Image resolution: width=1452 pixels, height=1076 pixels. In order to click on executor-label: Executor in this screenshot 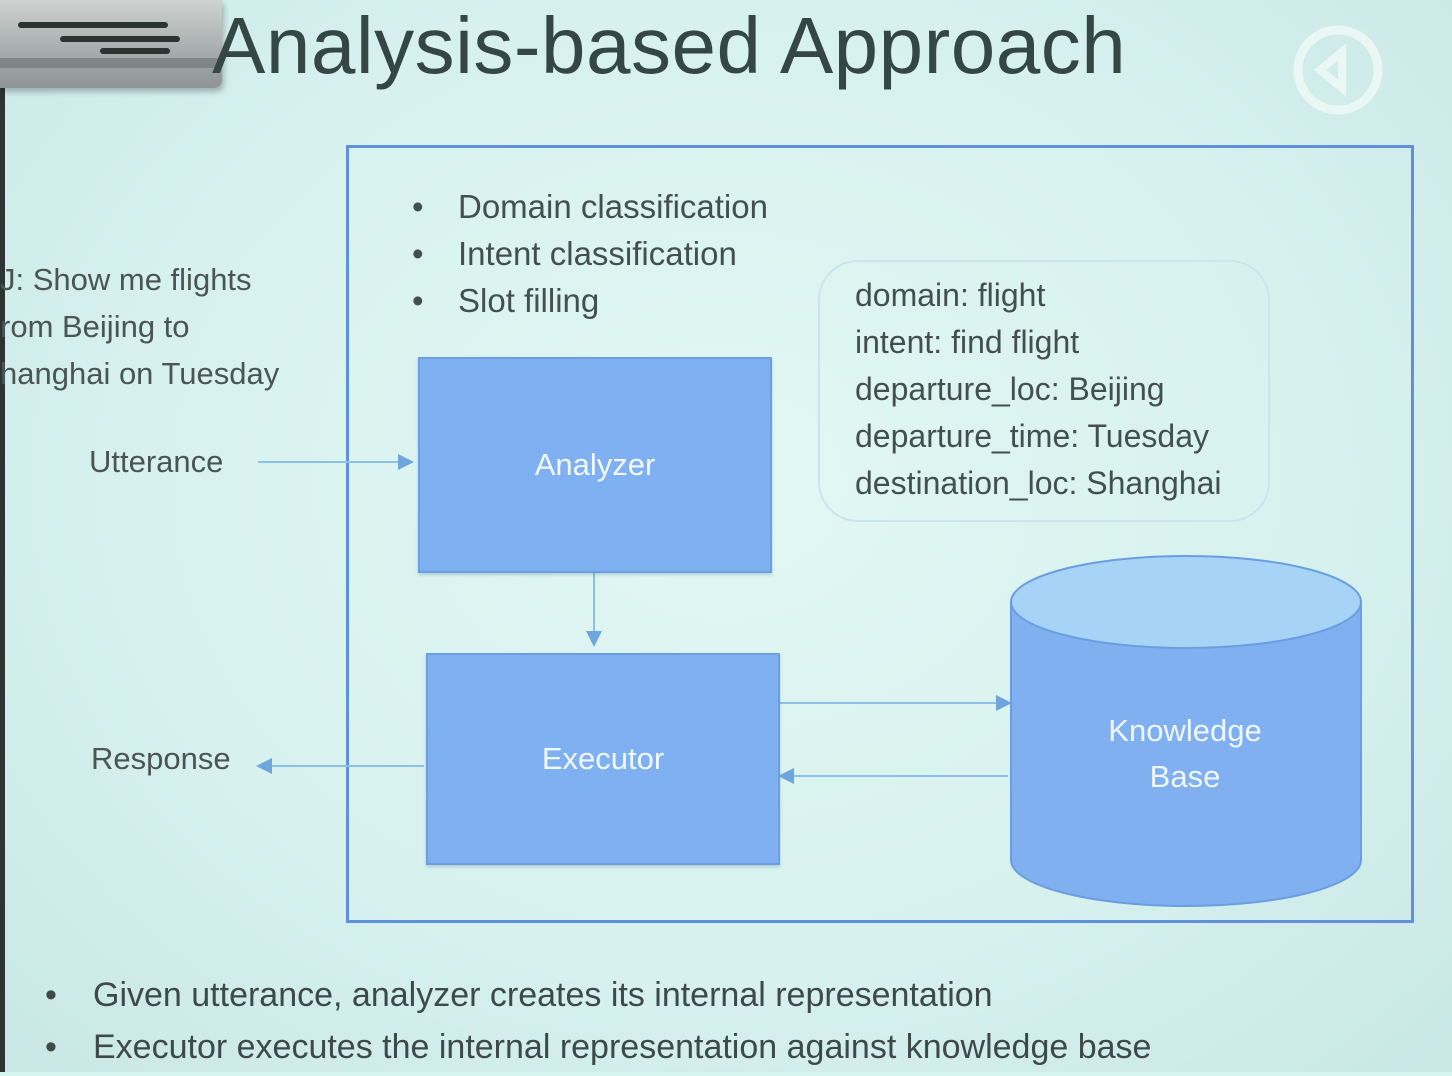, I will do `click(603, 758)`.